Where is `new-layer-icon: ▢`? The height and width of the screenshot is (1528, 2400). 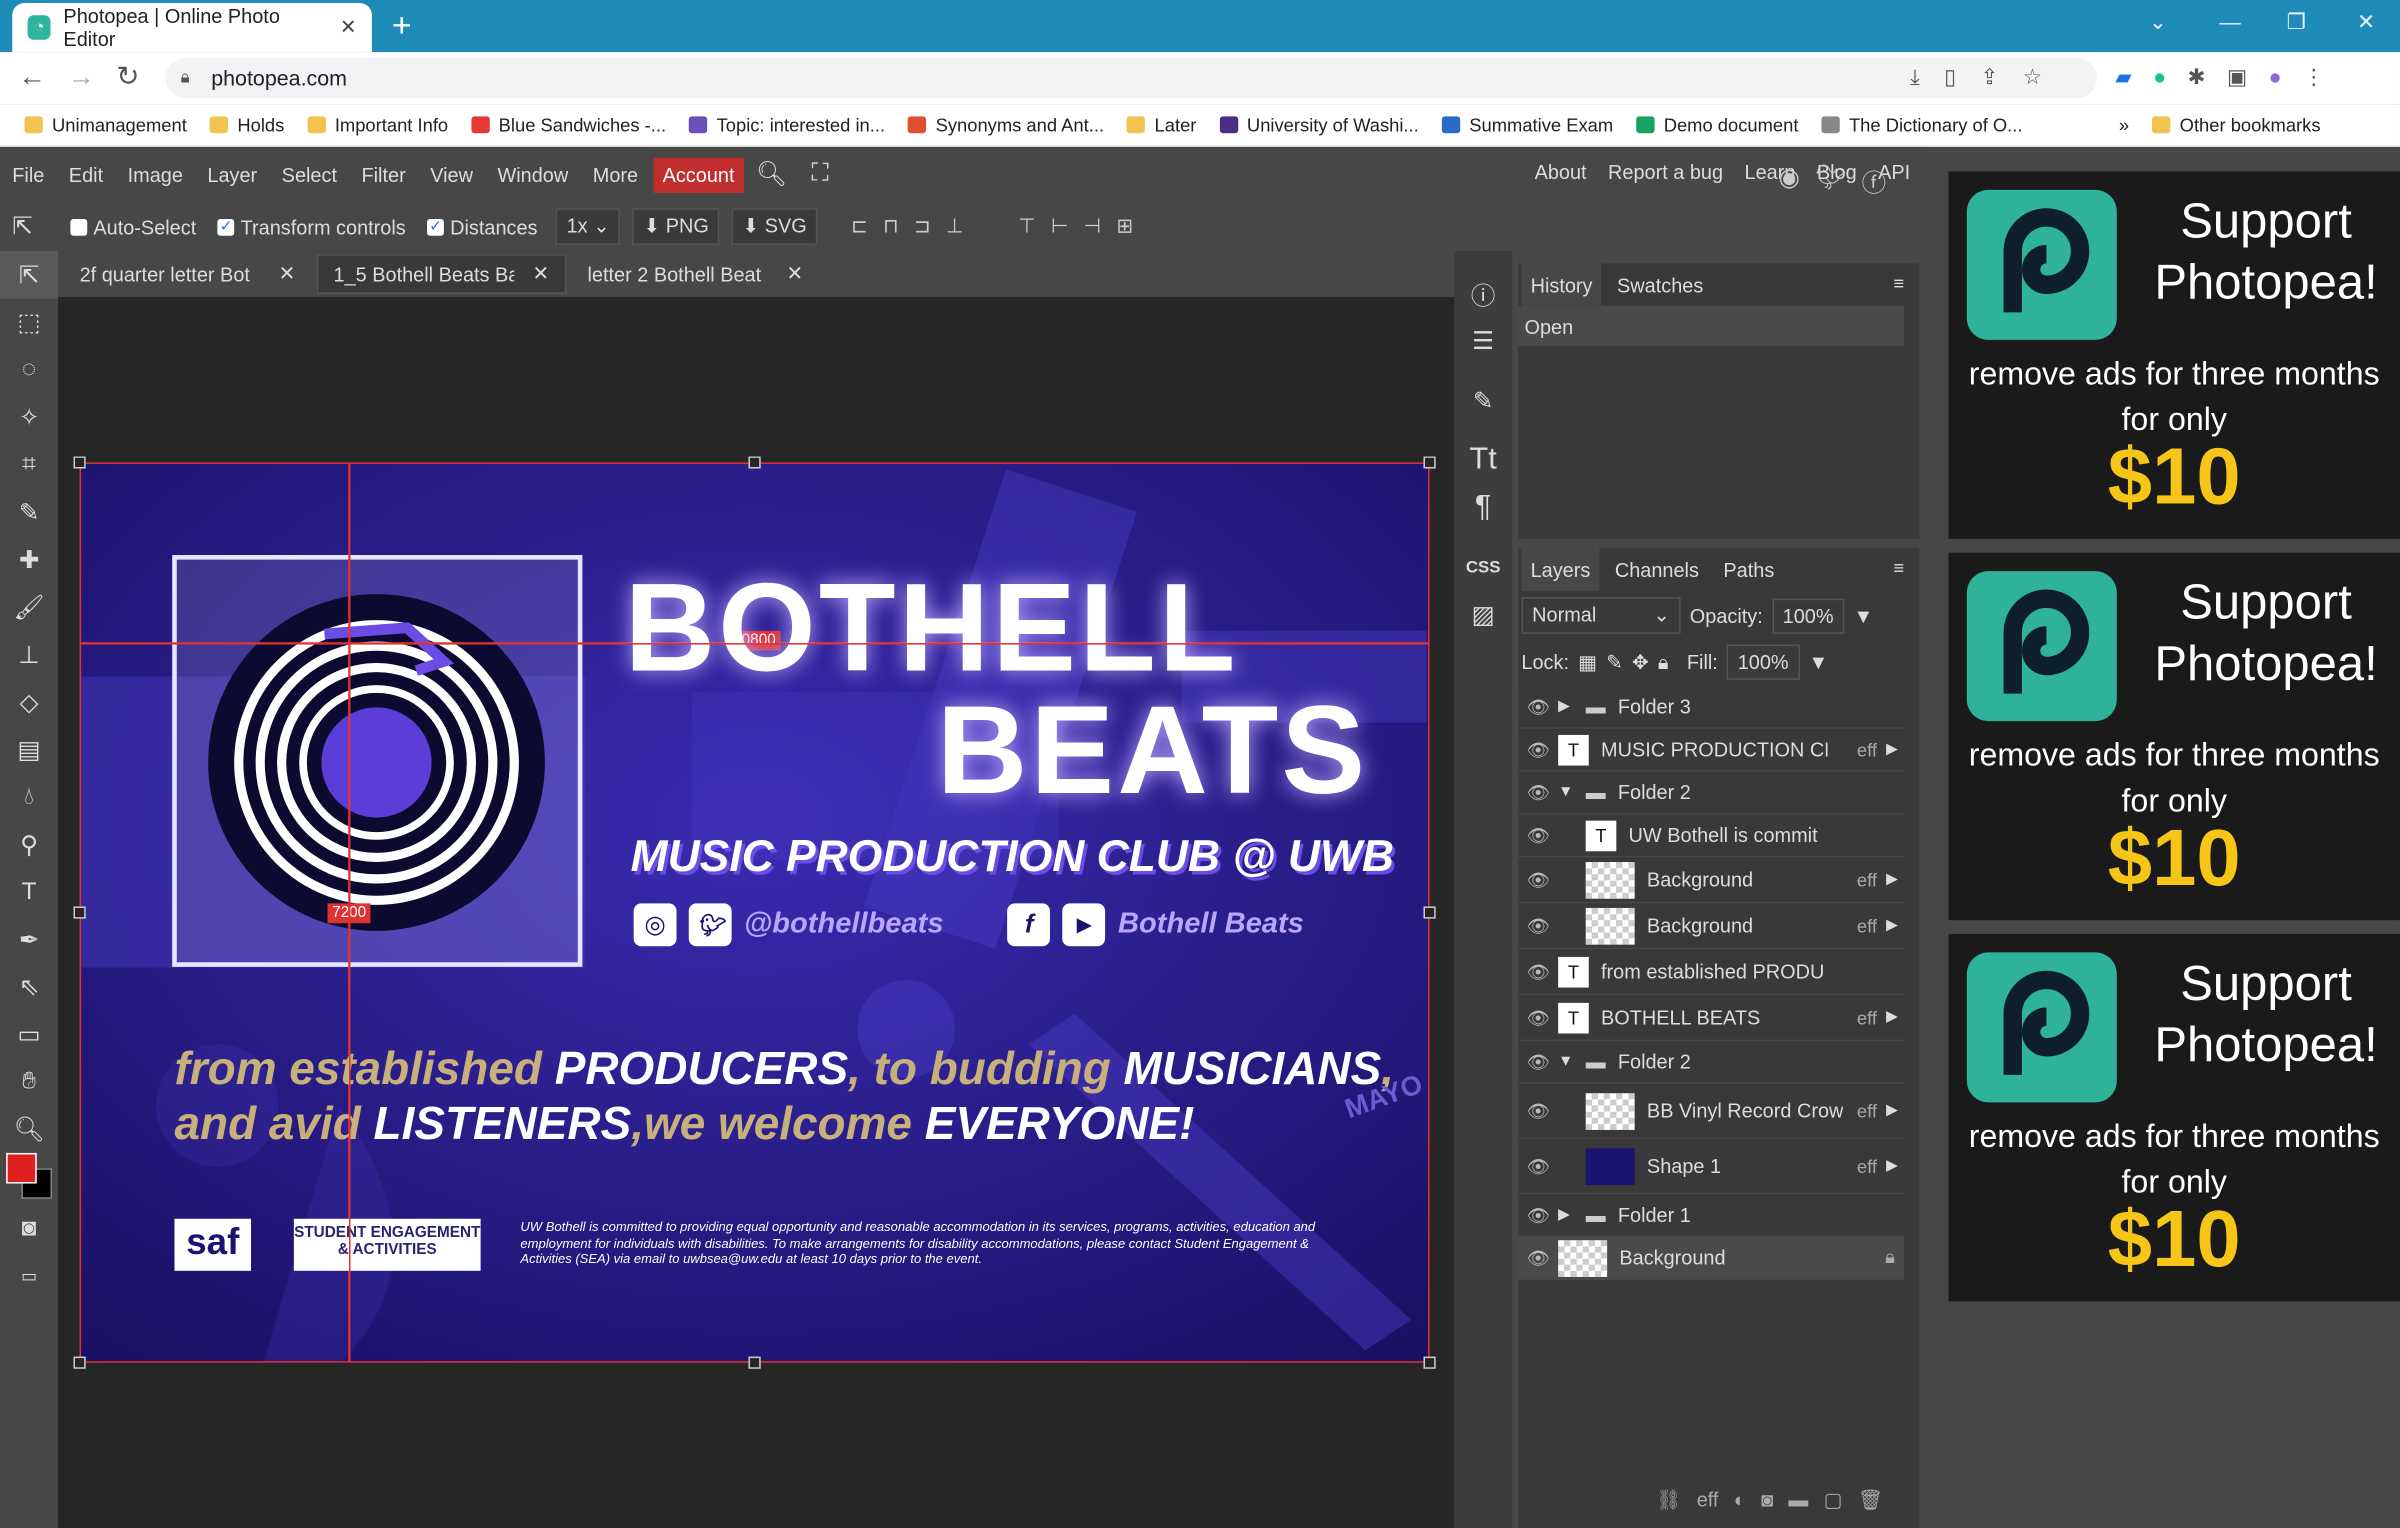
new-layer-icon: ▢ is located at coordinates (1833, 1500).